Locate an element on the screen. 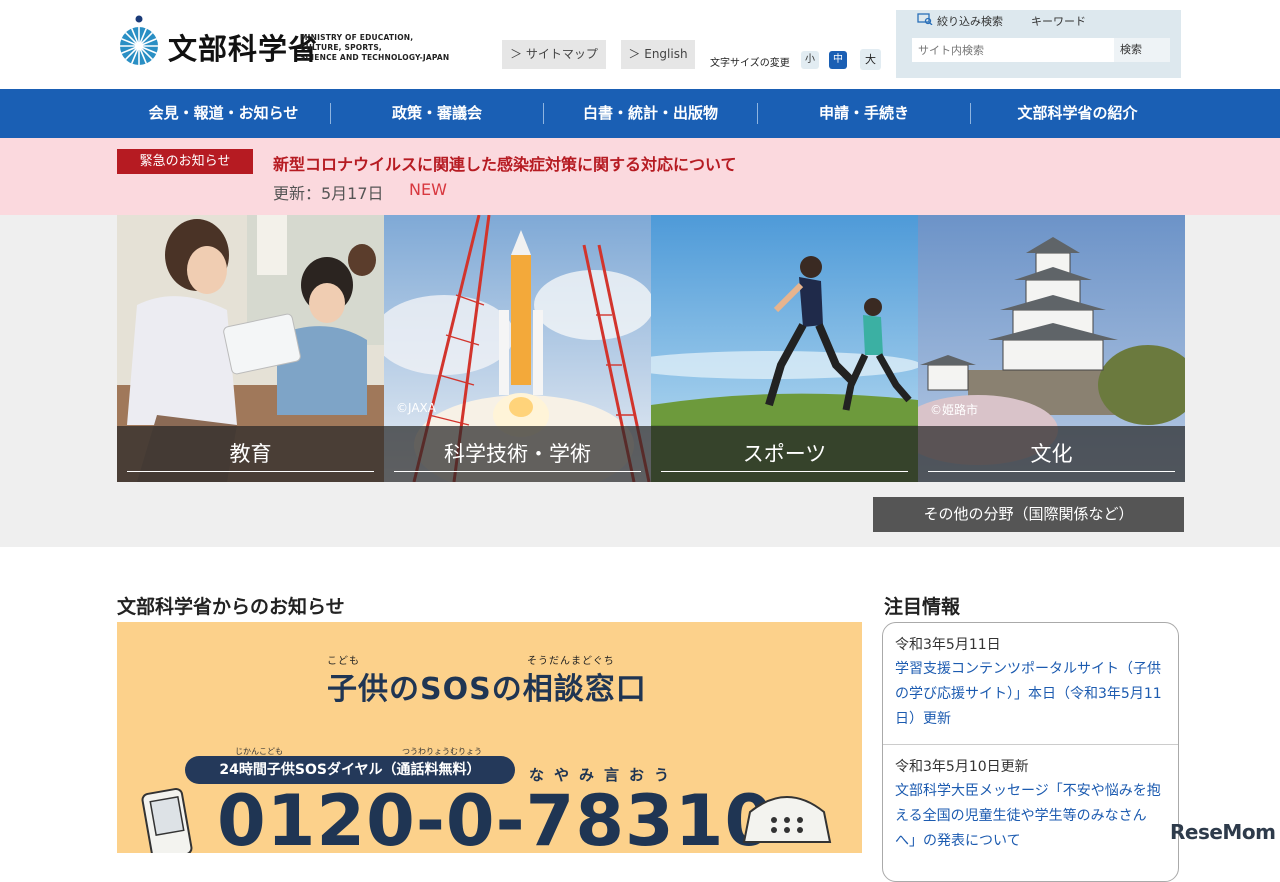  tile-sports: スポーツ is located at coordinates (784, 348).